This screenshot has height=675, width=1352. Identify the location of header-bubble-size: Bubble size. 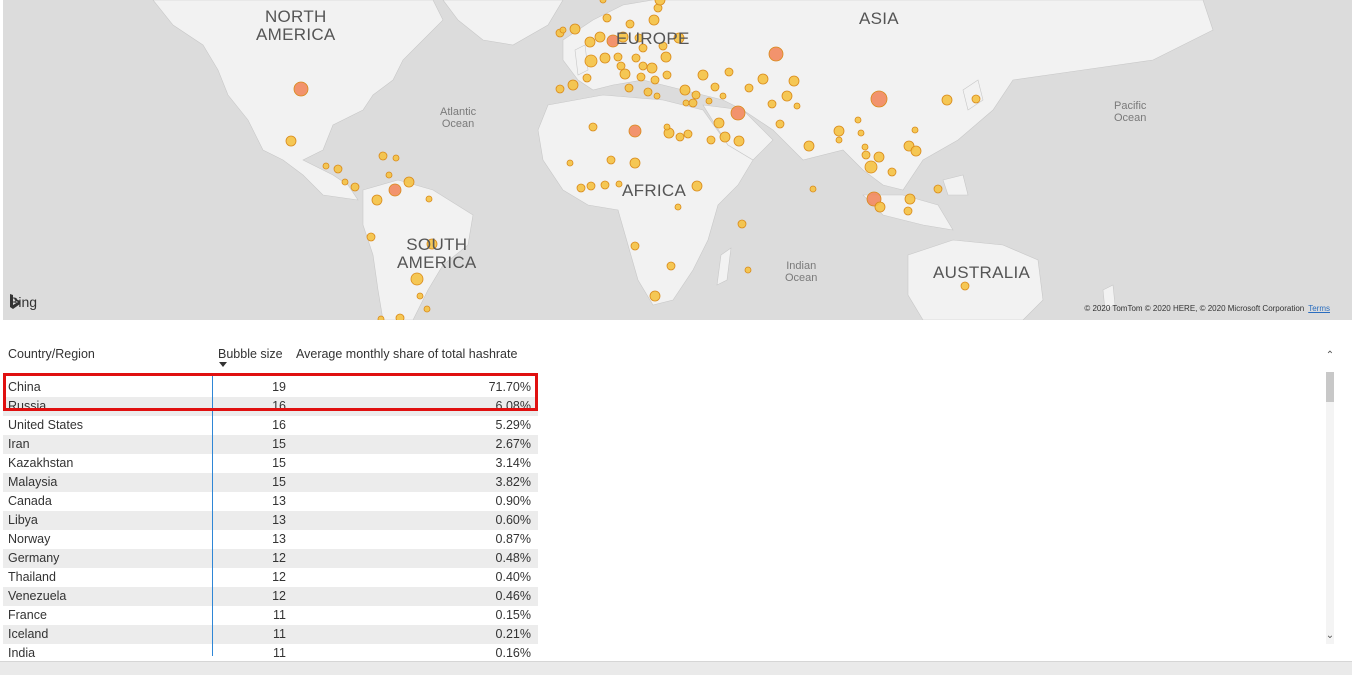
(250, 354).